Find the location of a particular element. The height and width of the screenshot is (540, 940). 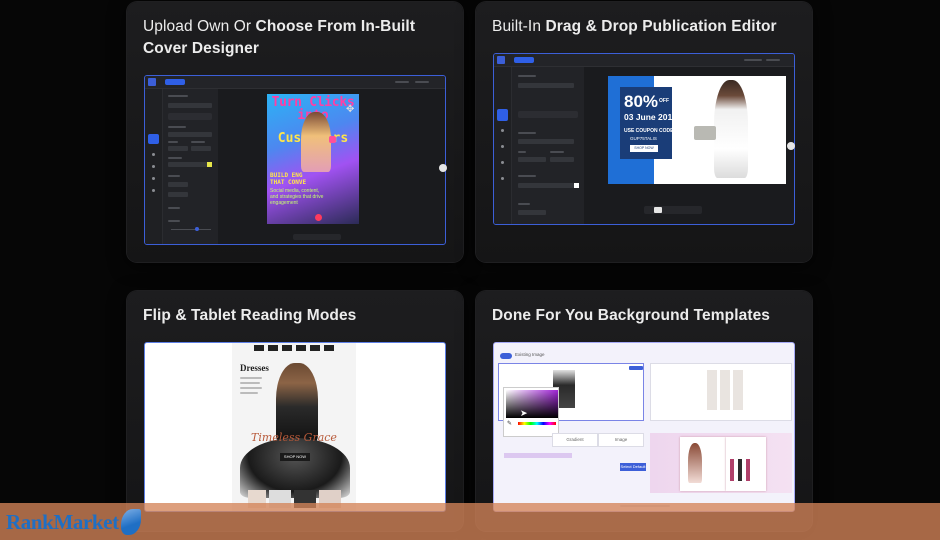

card-title: Built-In Drag & Drop Publication Editor is located at coordinates (644, 27).